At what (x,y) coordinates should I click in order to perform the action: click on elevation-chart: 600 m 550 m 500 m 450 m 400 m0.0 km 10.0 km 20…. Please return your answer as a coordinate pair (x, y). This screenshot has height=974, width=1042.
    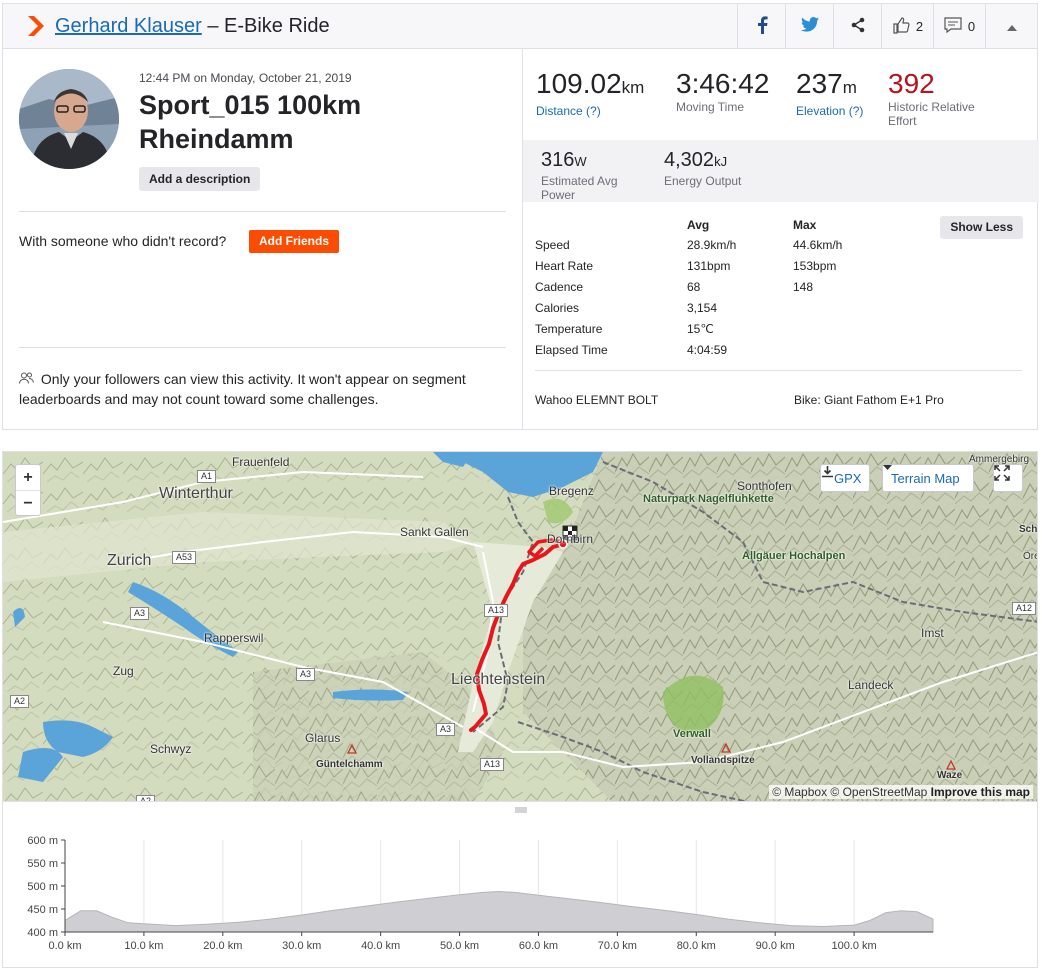
    Looking at the image, I should click on (480, 893).